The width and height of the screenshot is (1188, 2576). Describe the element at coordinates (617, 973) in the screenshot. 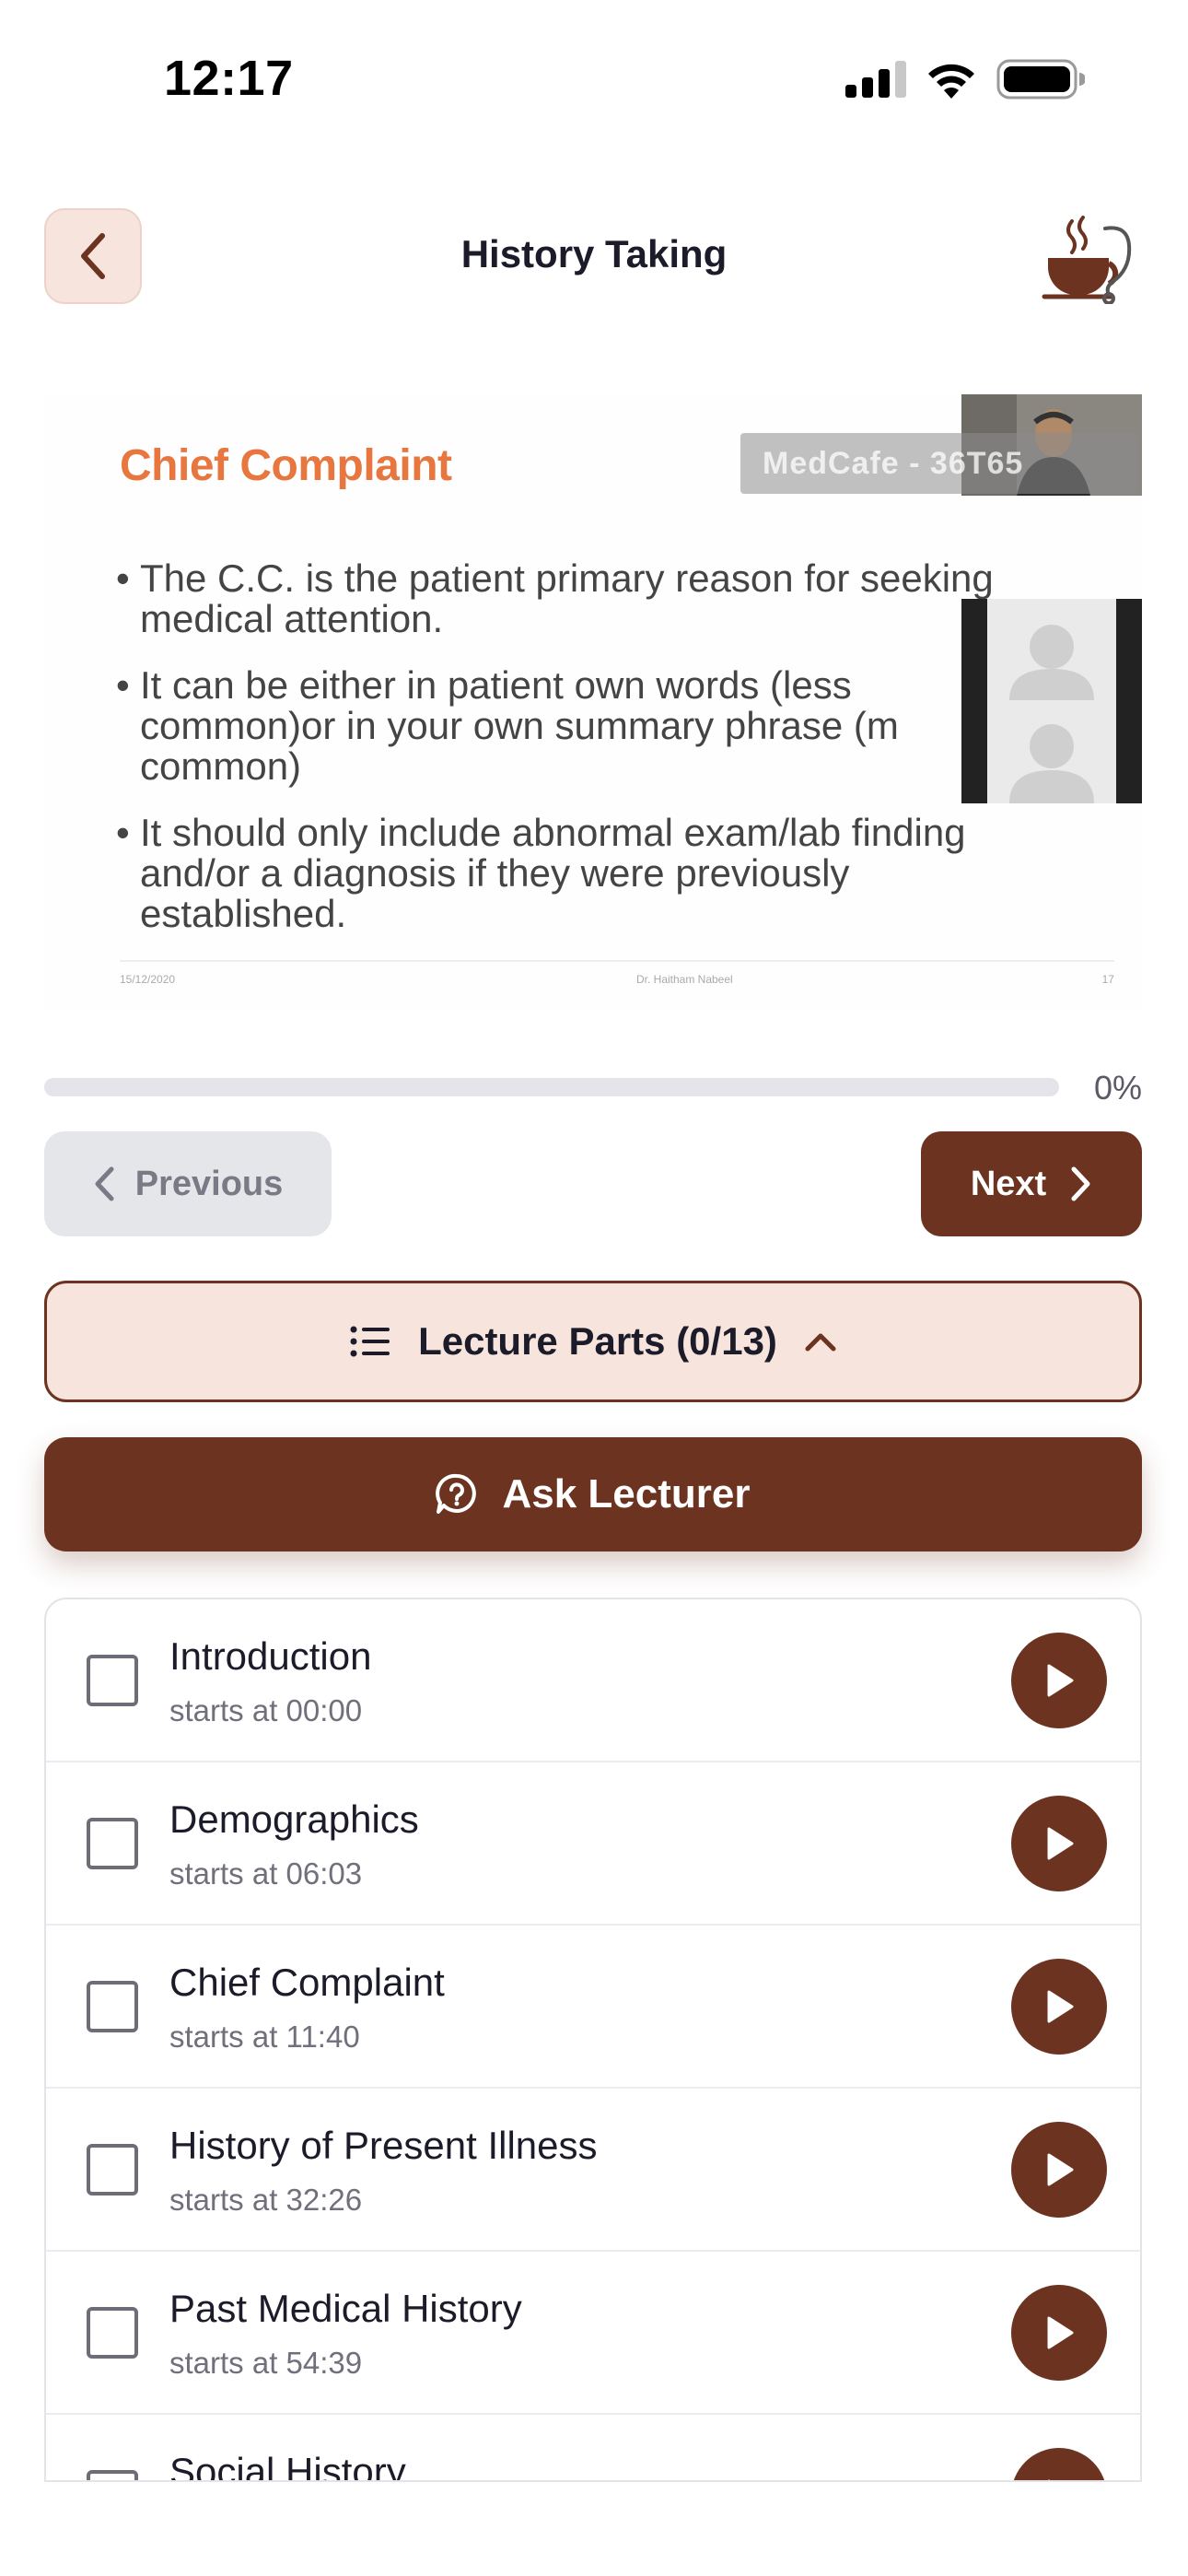

I see `slide-footer: 15/12/2020 Dr. Haitham Nabeel 17` at that location.